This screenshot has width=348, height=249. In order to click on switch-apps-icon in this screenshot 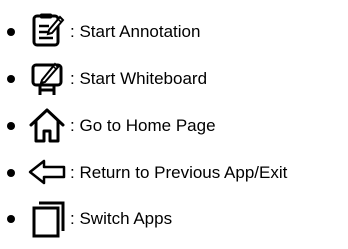, I will do `click(47, 218)`.